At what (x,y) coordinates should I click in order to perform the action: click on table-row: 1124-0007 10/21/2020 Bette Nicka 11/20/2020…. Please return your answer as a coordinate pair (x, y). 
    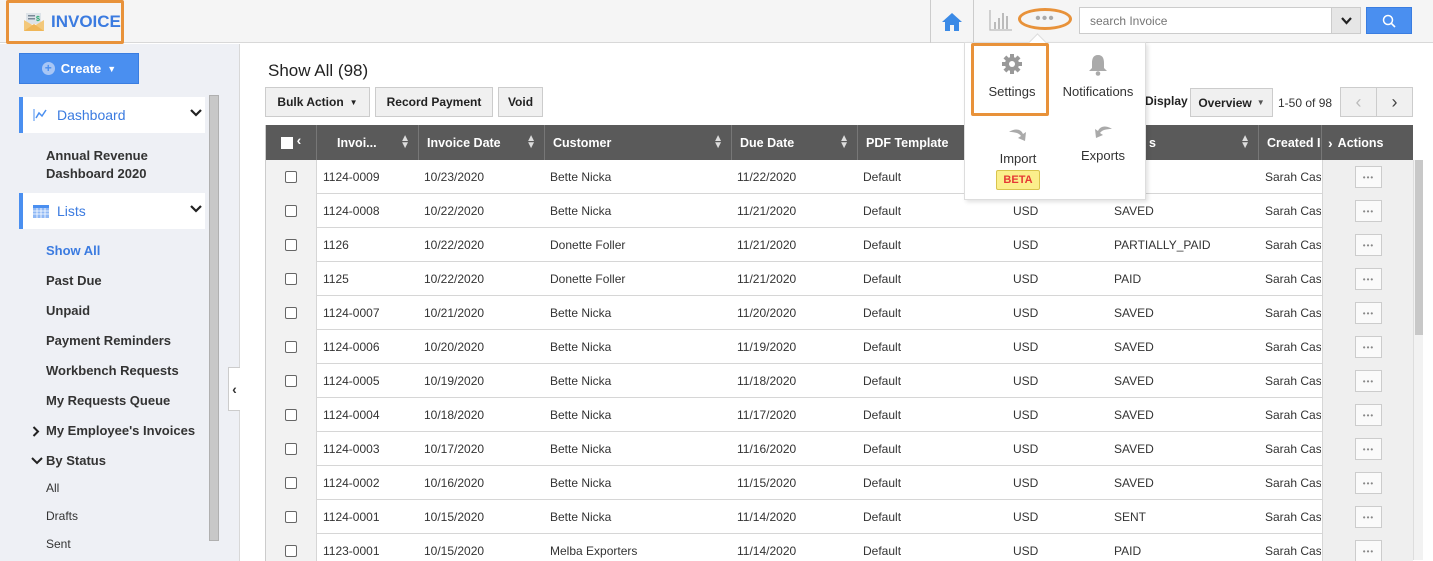
    Looking at the image, I should click on (839, 313).